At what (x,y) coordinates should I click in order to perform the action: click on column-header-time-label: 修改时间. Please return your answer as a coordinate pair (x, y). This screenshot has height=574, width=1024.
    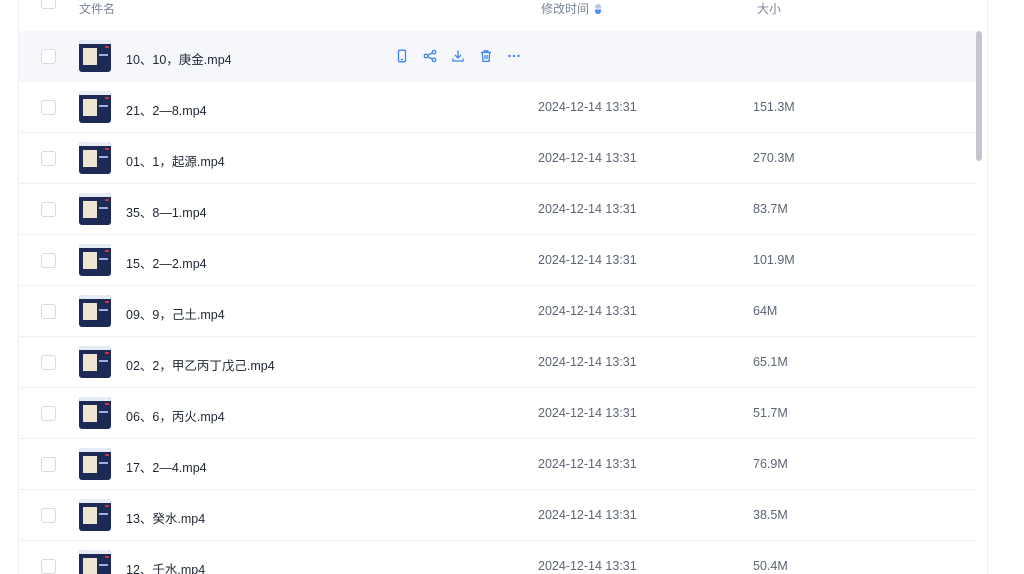
    Looking at the image, I should click on (565, 9).